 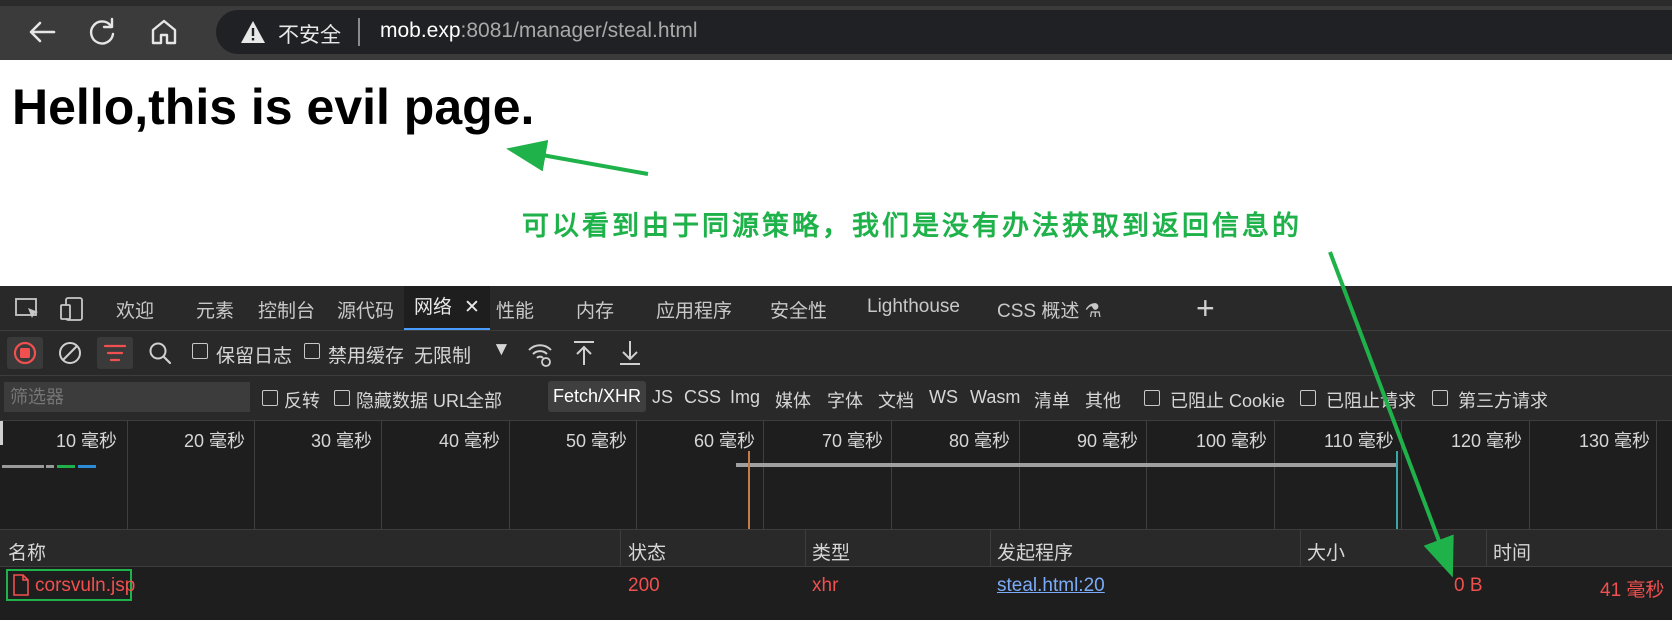 What do you see at coordinates (1051, 586) in the screenshot?
I see `request-initiator-link: steal.html:20` at bounding box center [1051, 586].